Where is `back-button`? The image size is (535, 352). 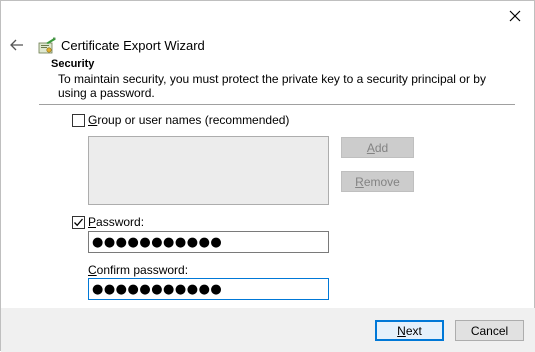 back-button is located at coordinates (17, 45).